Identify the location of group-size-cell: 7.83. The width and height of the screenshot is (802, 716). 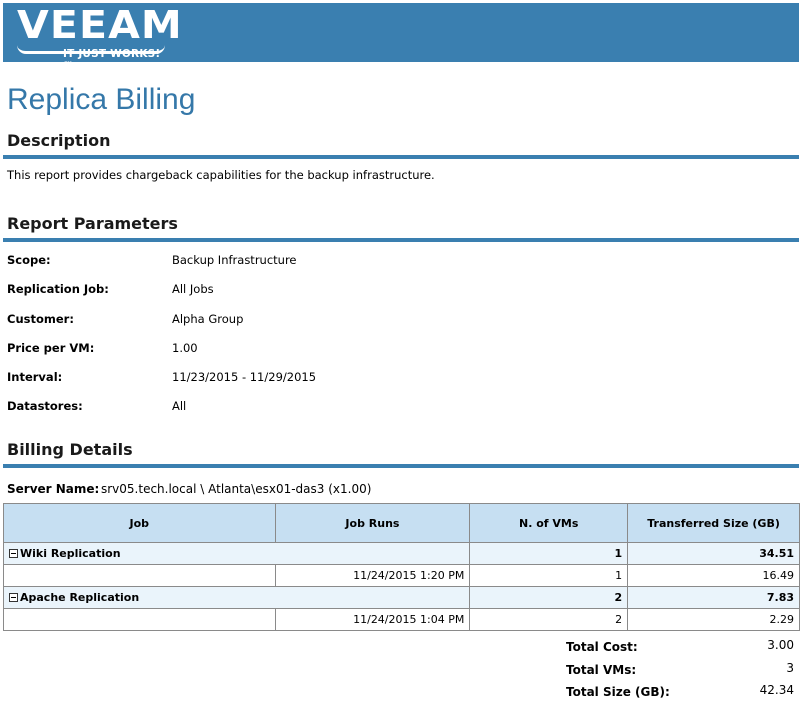
(713, 597).